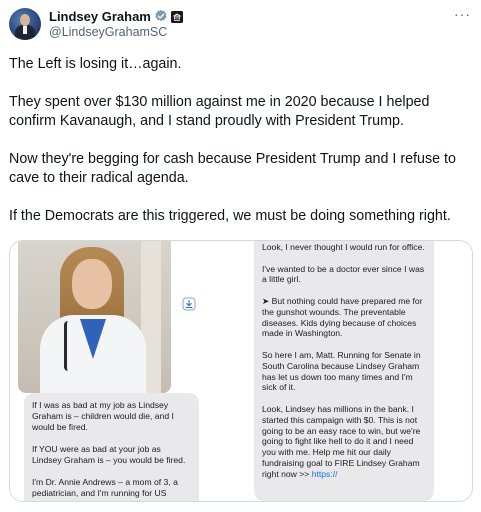  What do you see at coordinates (25, 30) in the screenshot?
I see `avatar-shirt` at bounding box center [25, 30].